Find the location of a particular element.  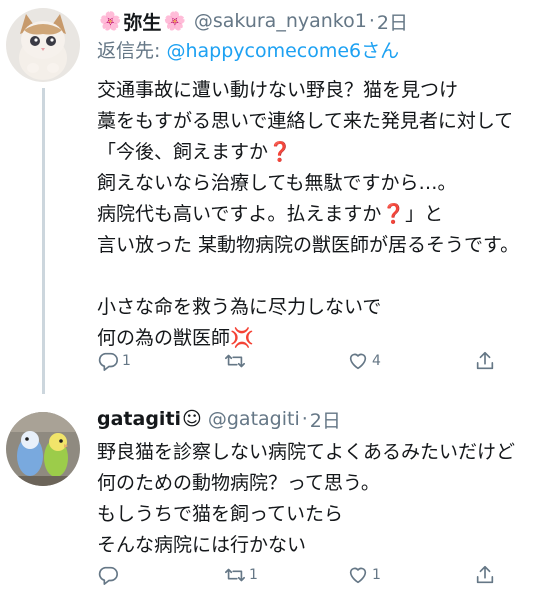

tweet-actions: 1 4 is located at coordinates (297, 365).